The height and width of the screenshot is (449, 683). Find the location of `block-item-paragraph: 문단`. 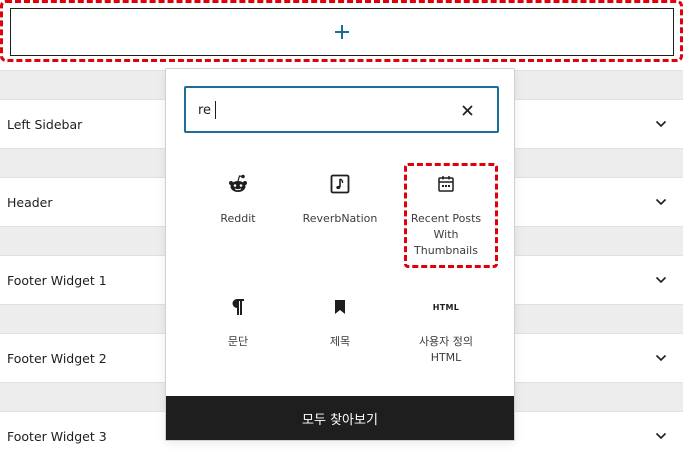

block-item-paragraph: 문단 is located at coordinates (238, 323).